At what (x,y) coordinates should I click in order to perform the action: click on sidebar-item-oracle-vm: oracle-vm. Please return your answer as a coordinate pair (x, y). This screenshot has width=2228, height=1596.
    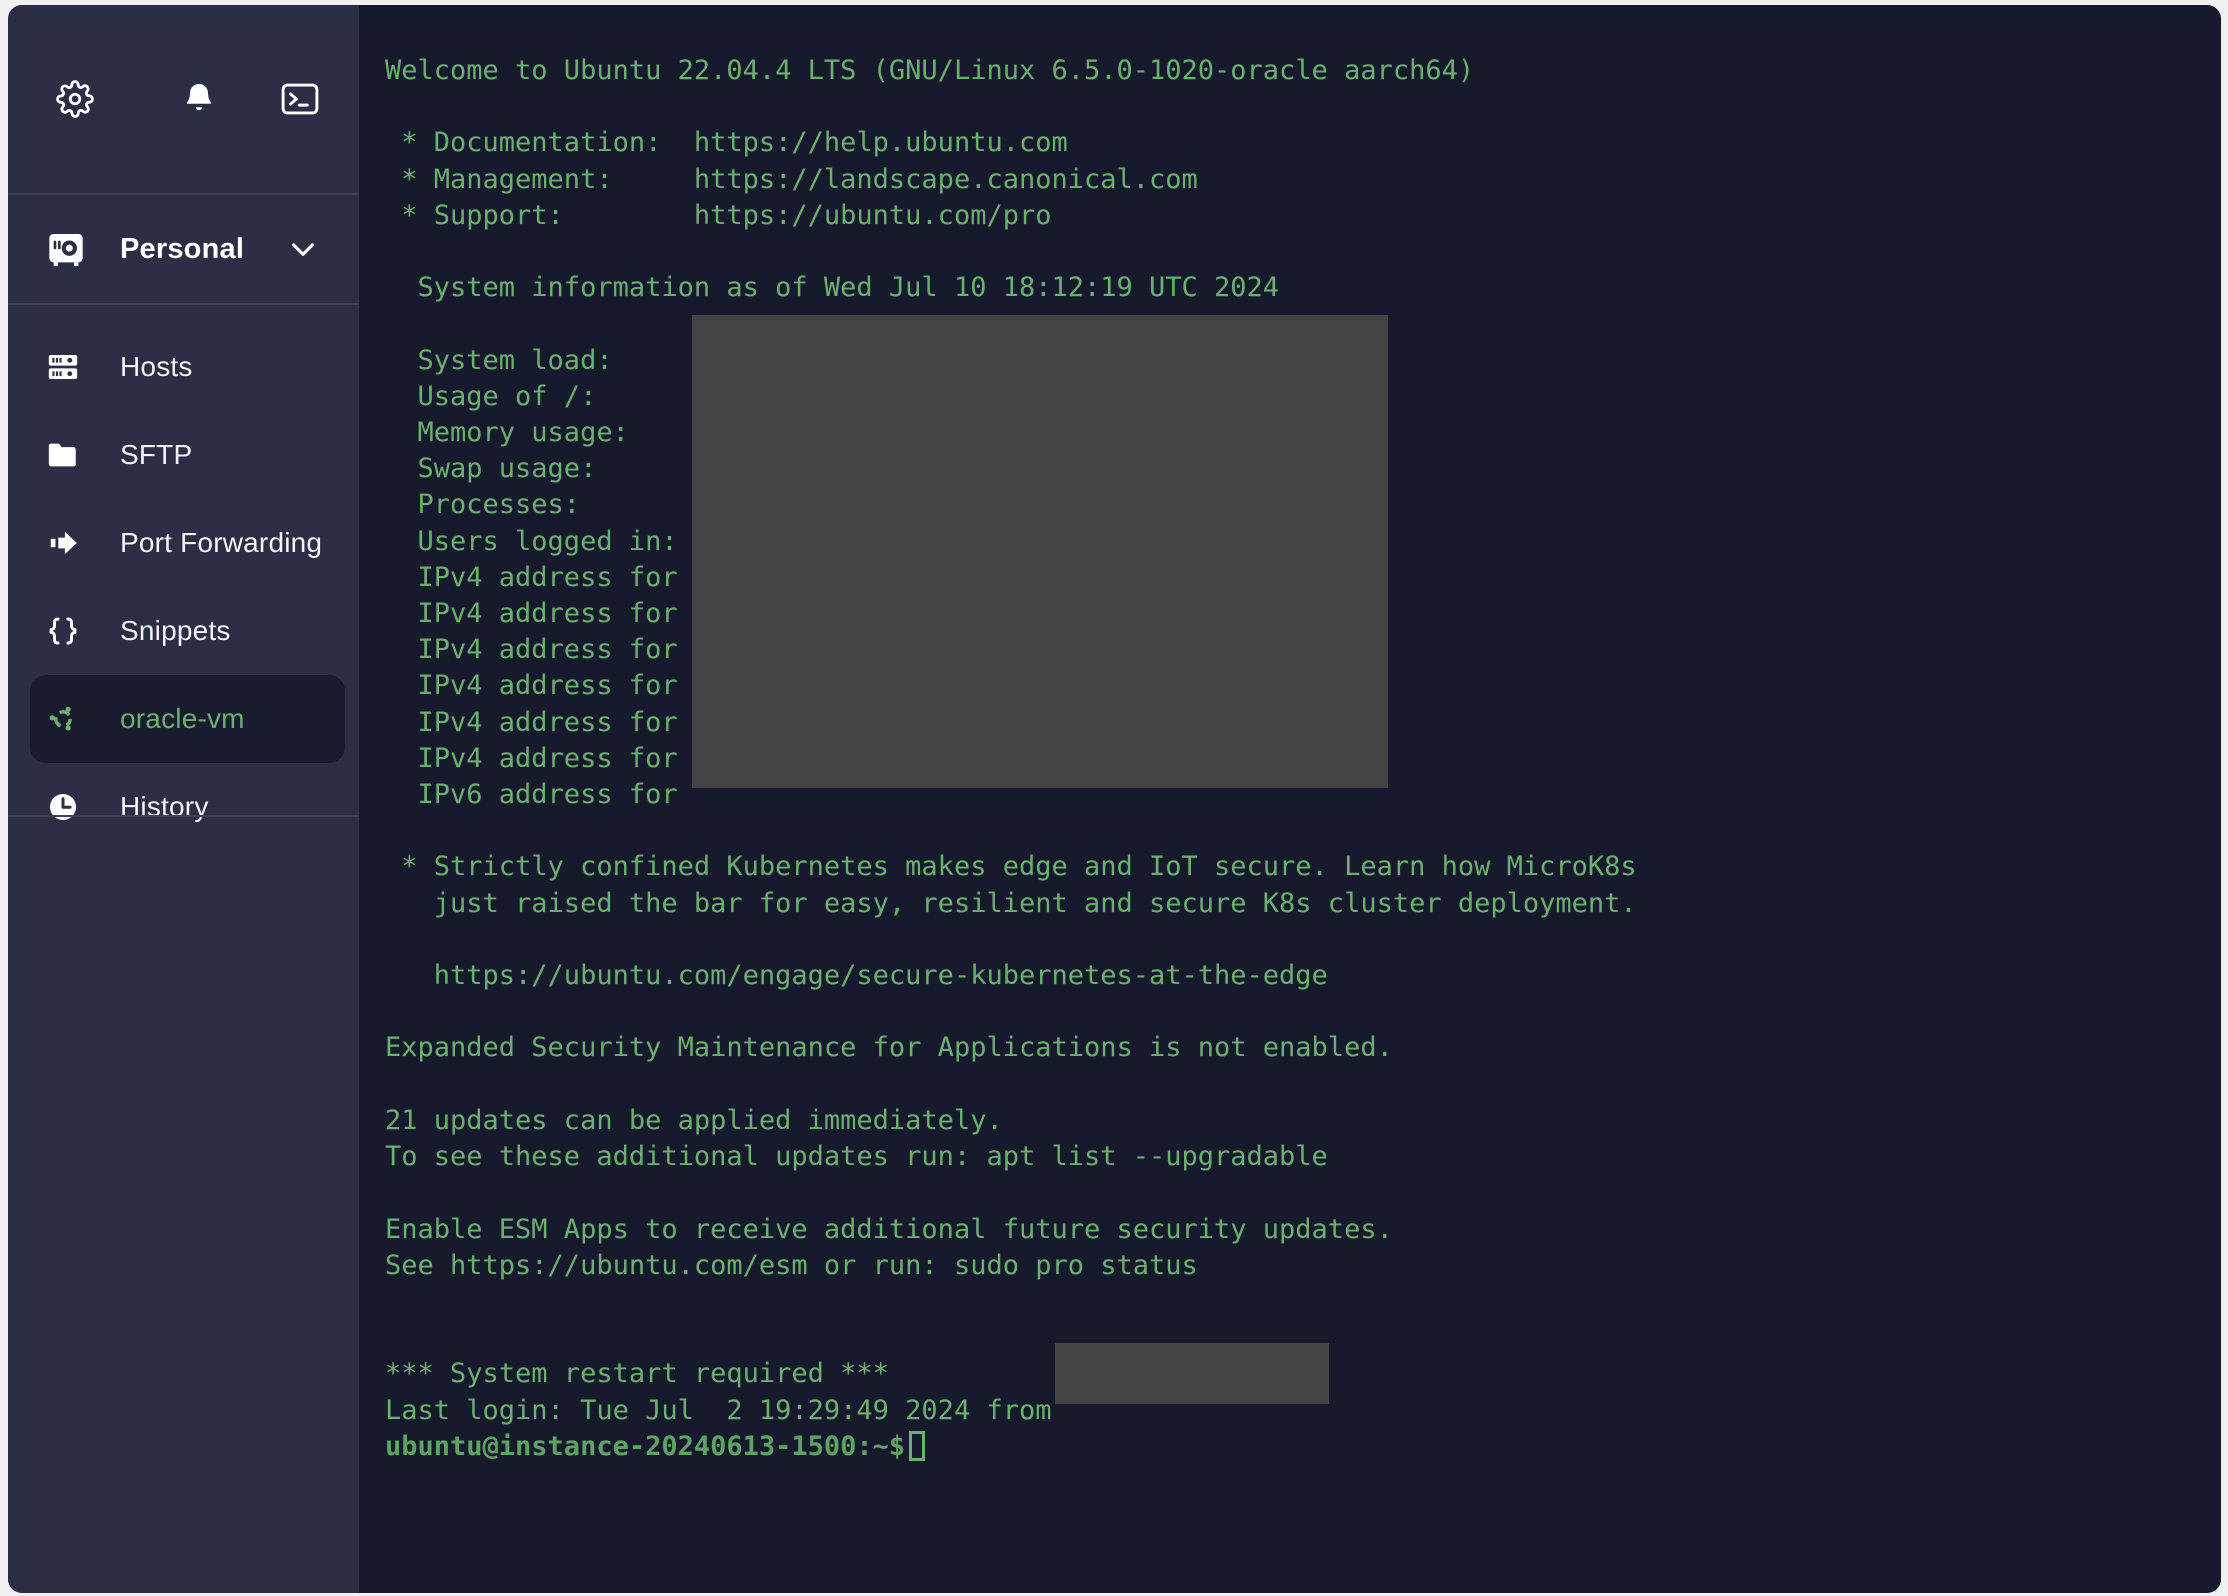
    Looking at the image, I should click on (187, 719).